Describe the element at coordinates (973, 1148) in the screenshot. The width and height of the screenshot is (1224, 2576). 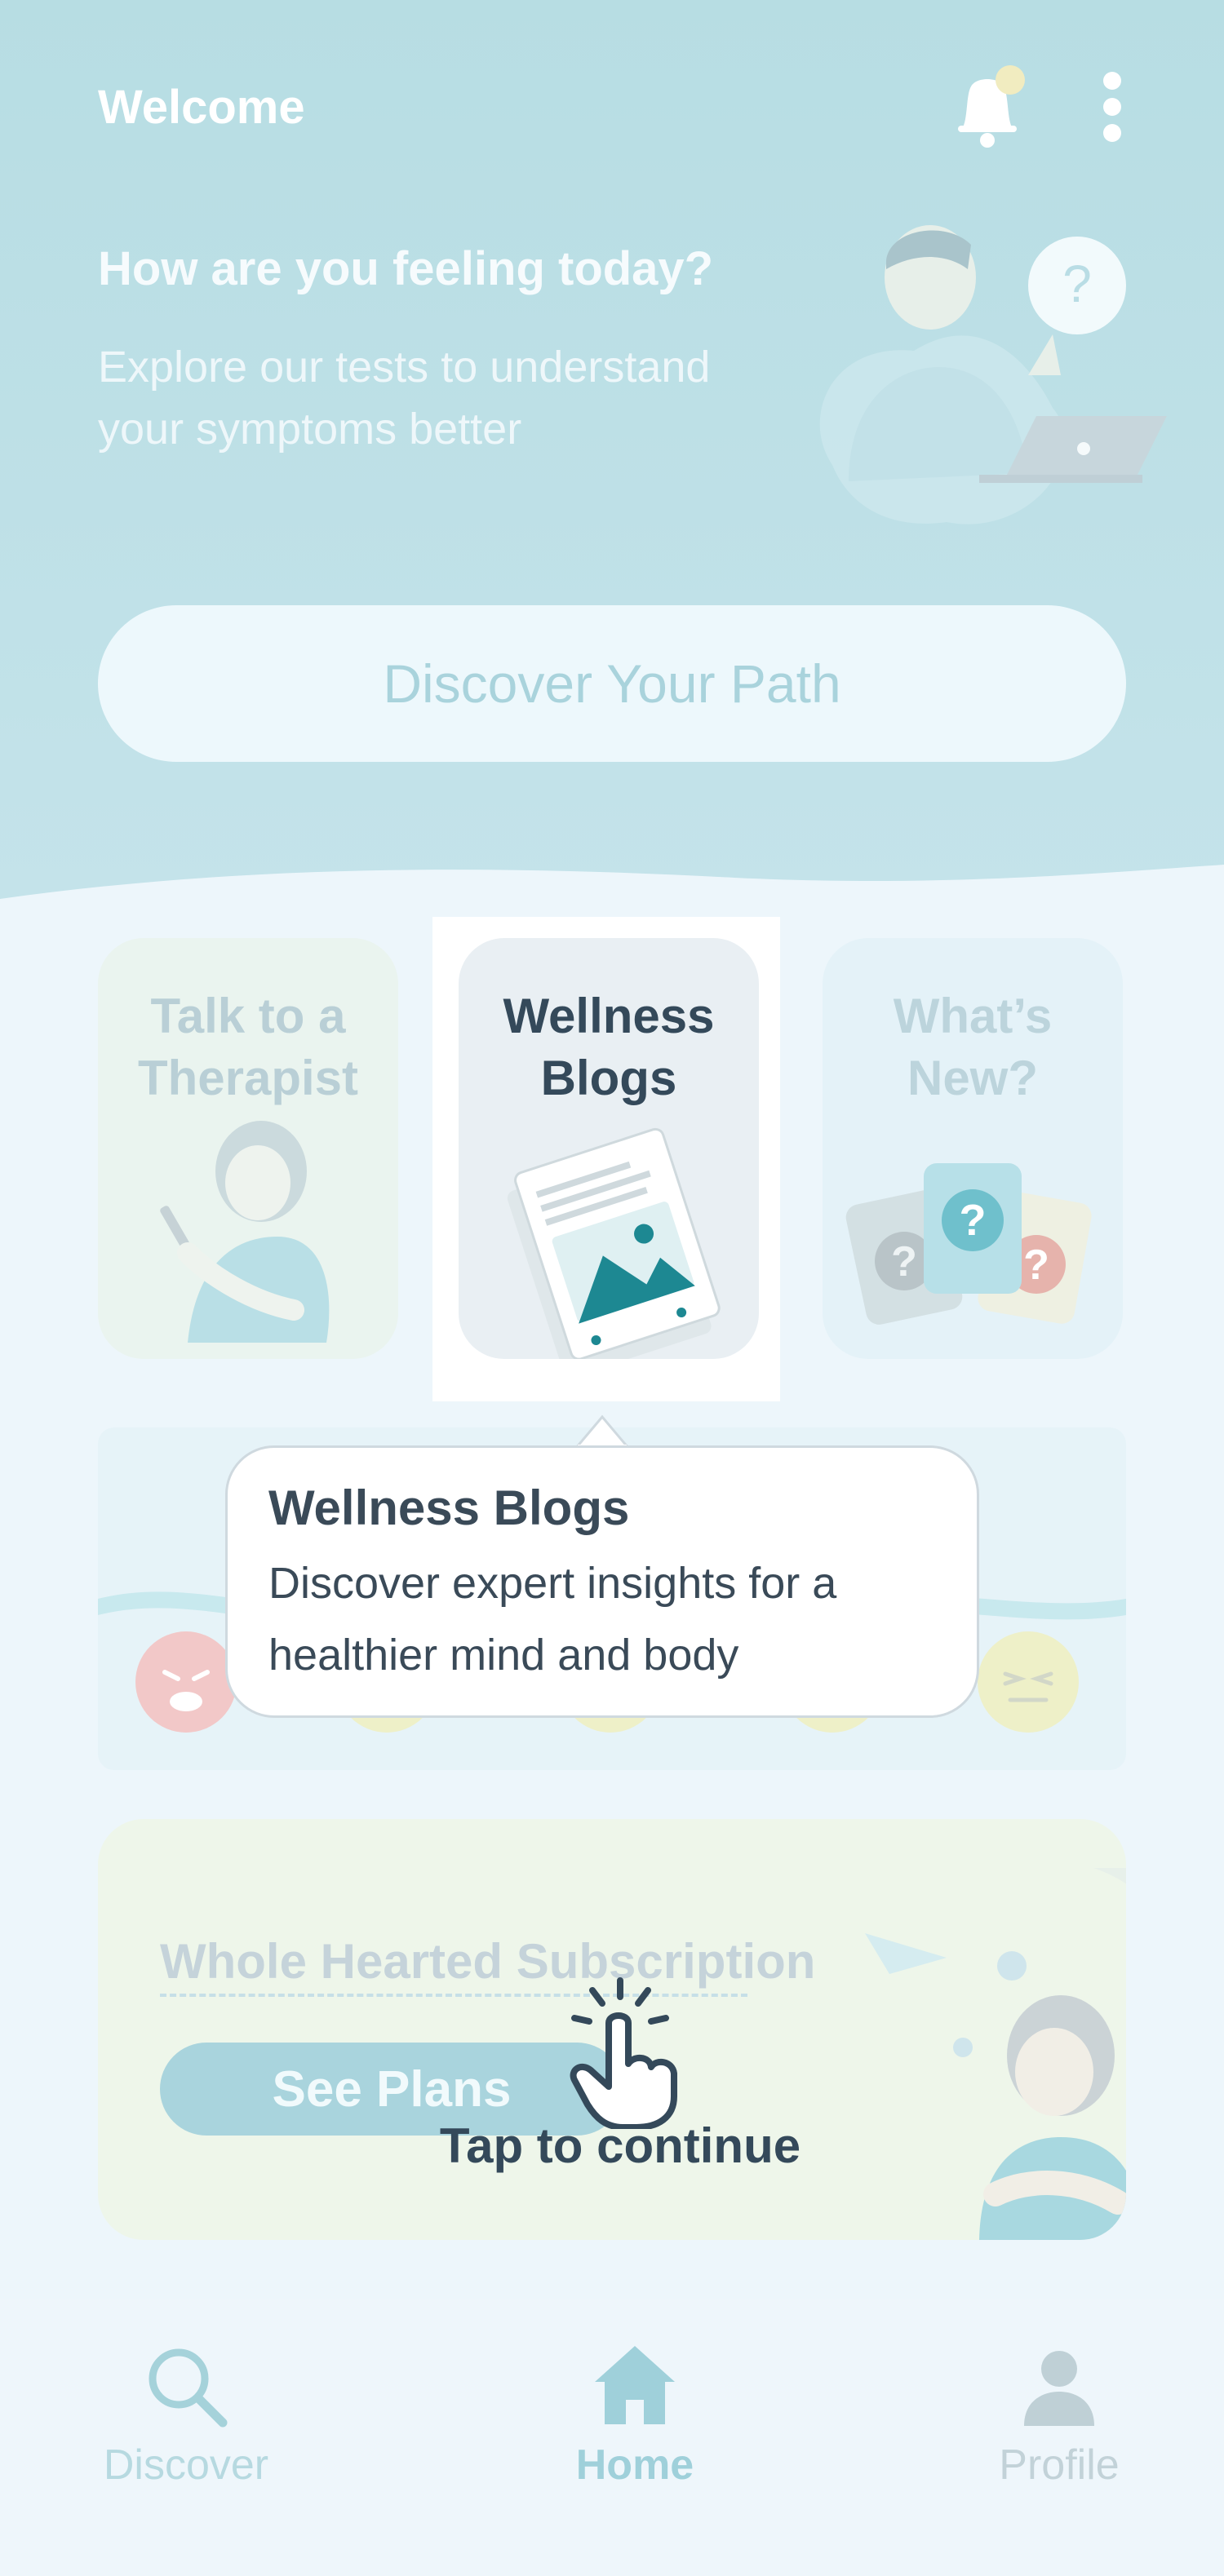
I see `whats-new-card: What’s New? ? ? ?` at that location.